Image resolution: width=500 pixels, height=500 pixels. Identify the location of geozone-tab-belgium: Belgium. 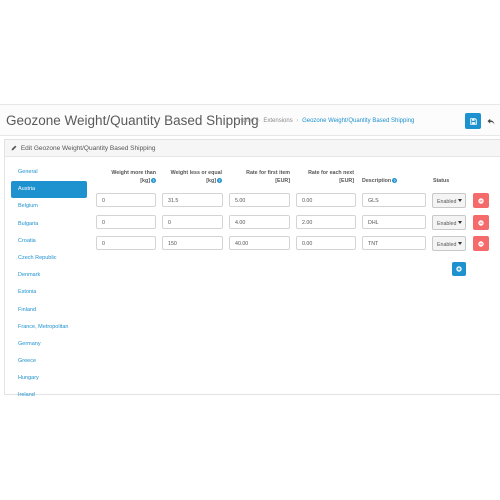
(49, 206).